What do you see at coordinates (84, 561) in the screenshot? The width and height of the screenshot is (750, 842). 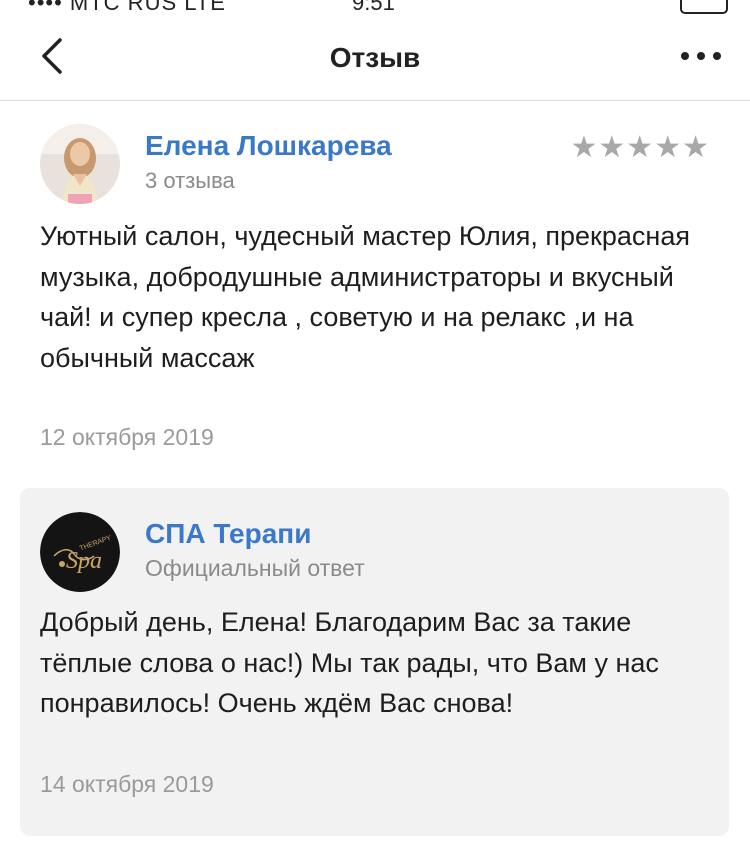 I see `svg-text: Spa` at bounding box center [84, 561].